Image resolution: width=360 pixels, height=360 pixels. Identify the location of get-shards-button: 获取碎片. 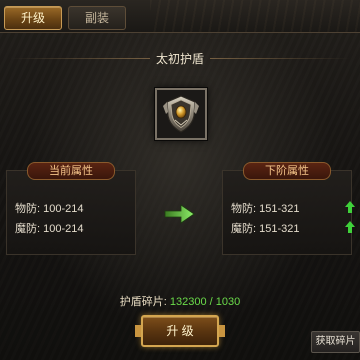
(335, 342).